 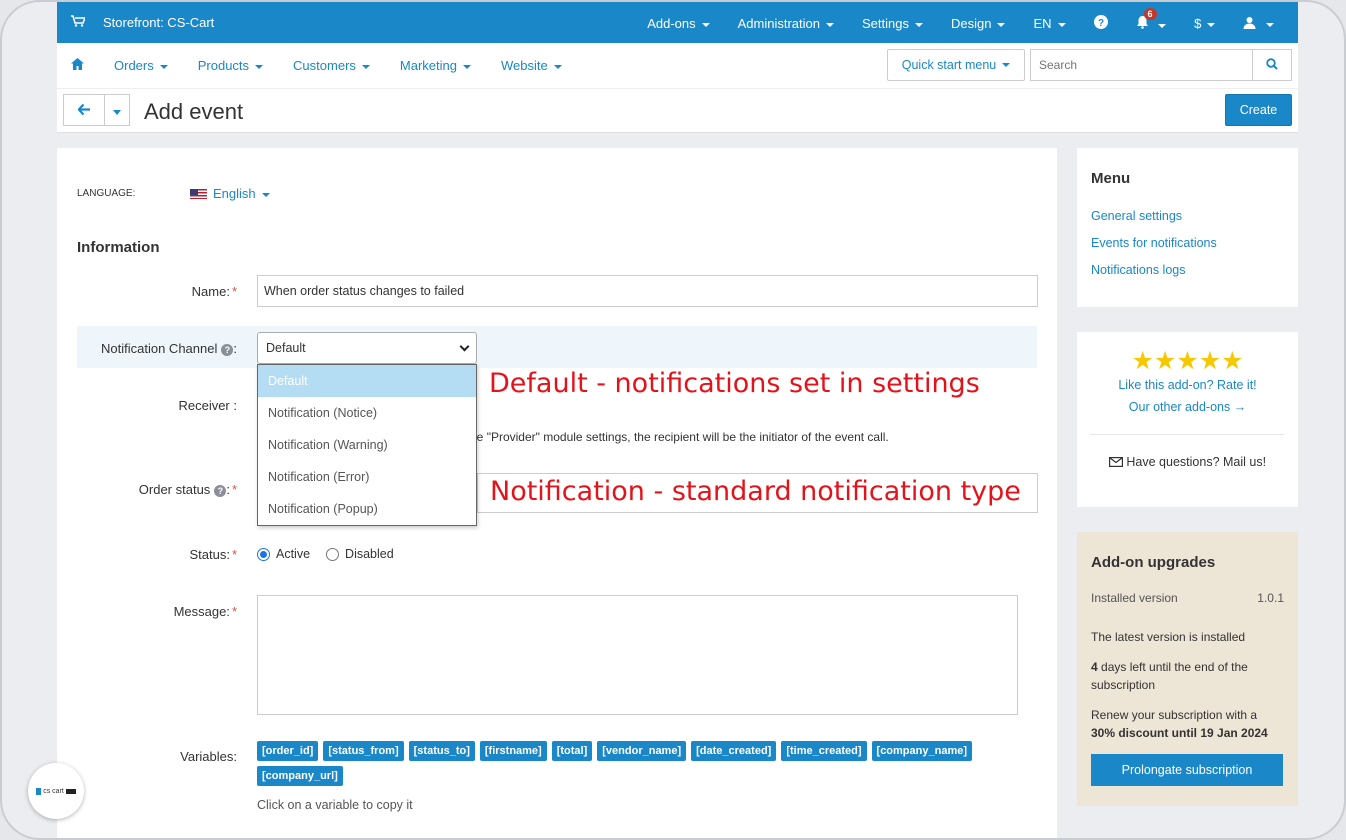 I want to click on caret-down-icon, so click(x=117, y=110).